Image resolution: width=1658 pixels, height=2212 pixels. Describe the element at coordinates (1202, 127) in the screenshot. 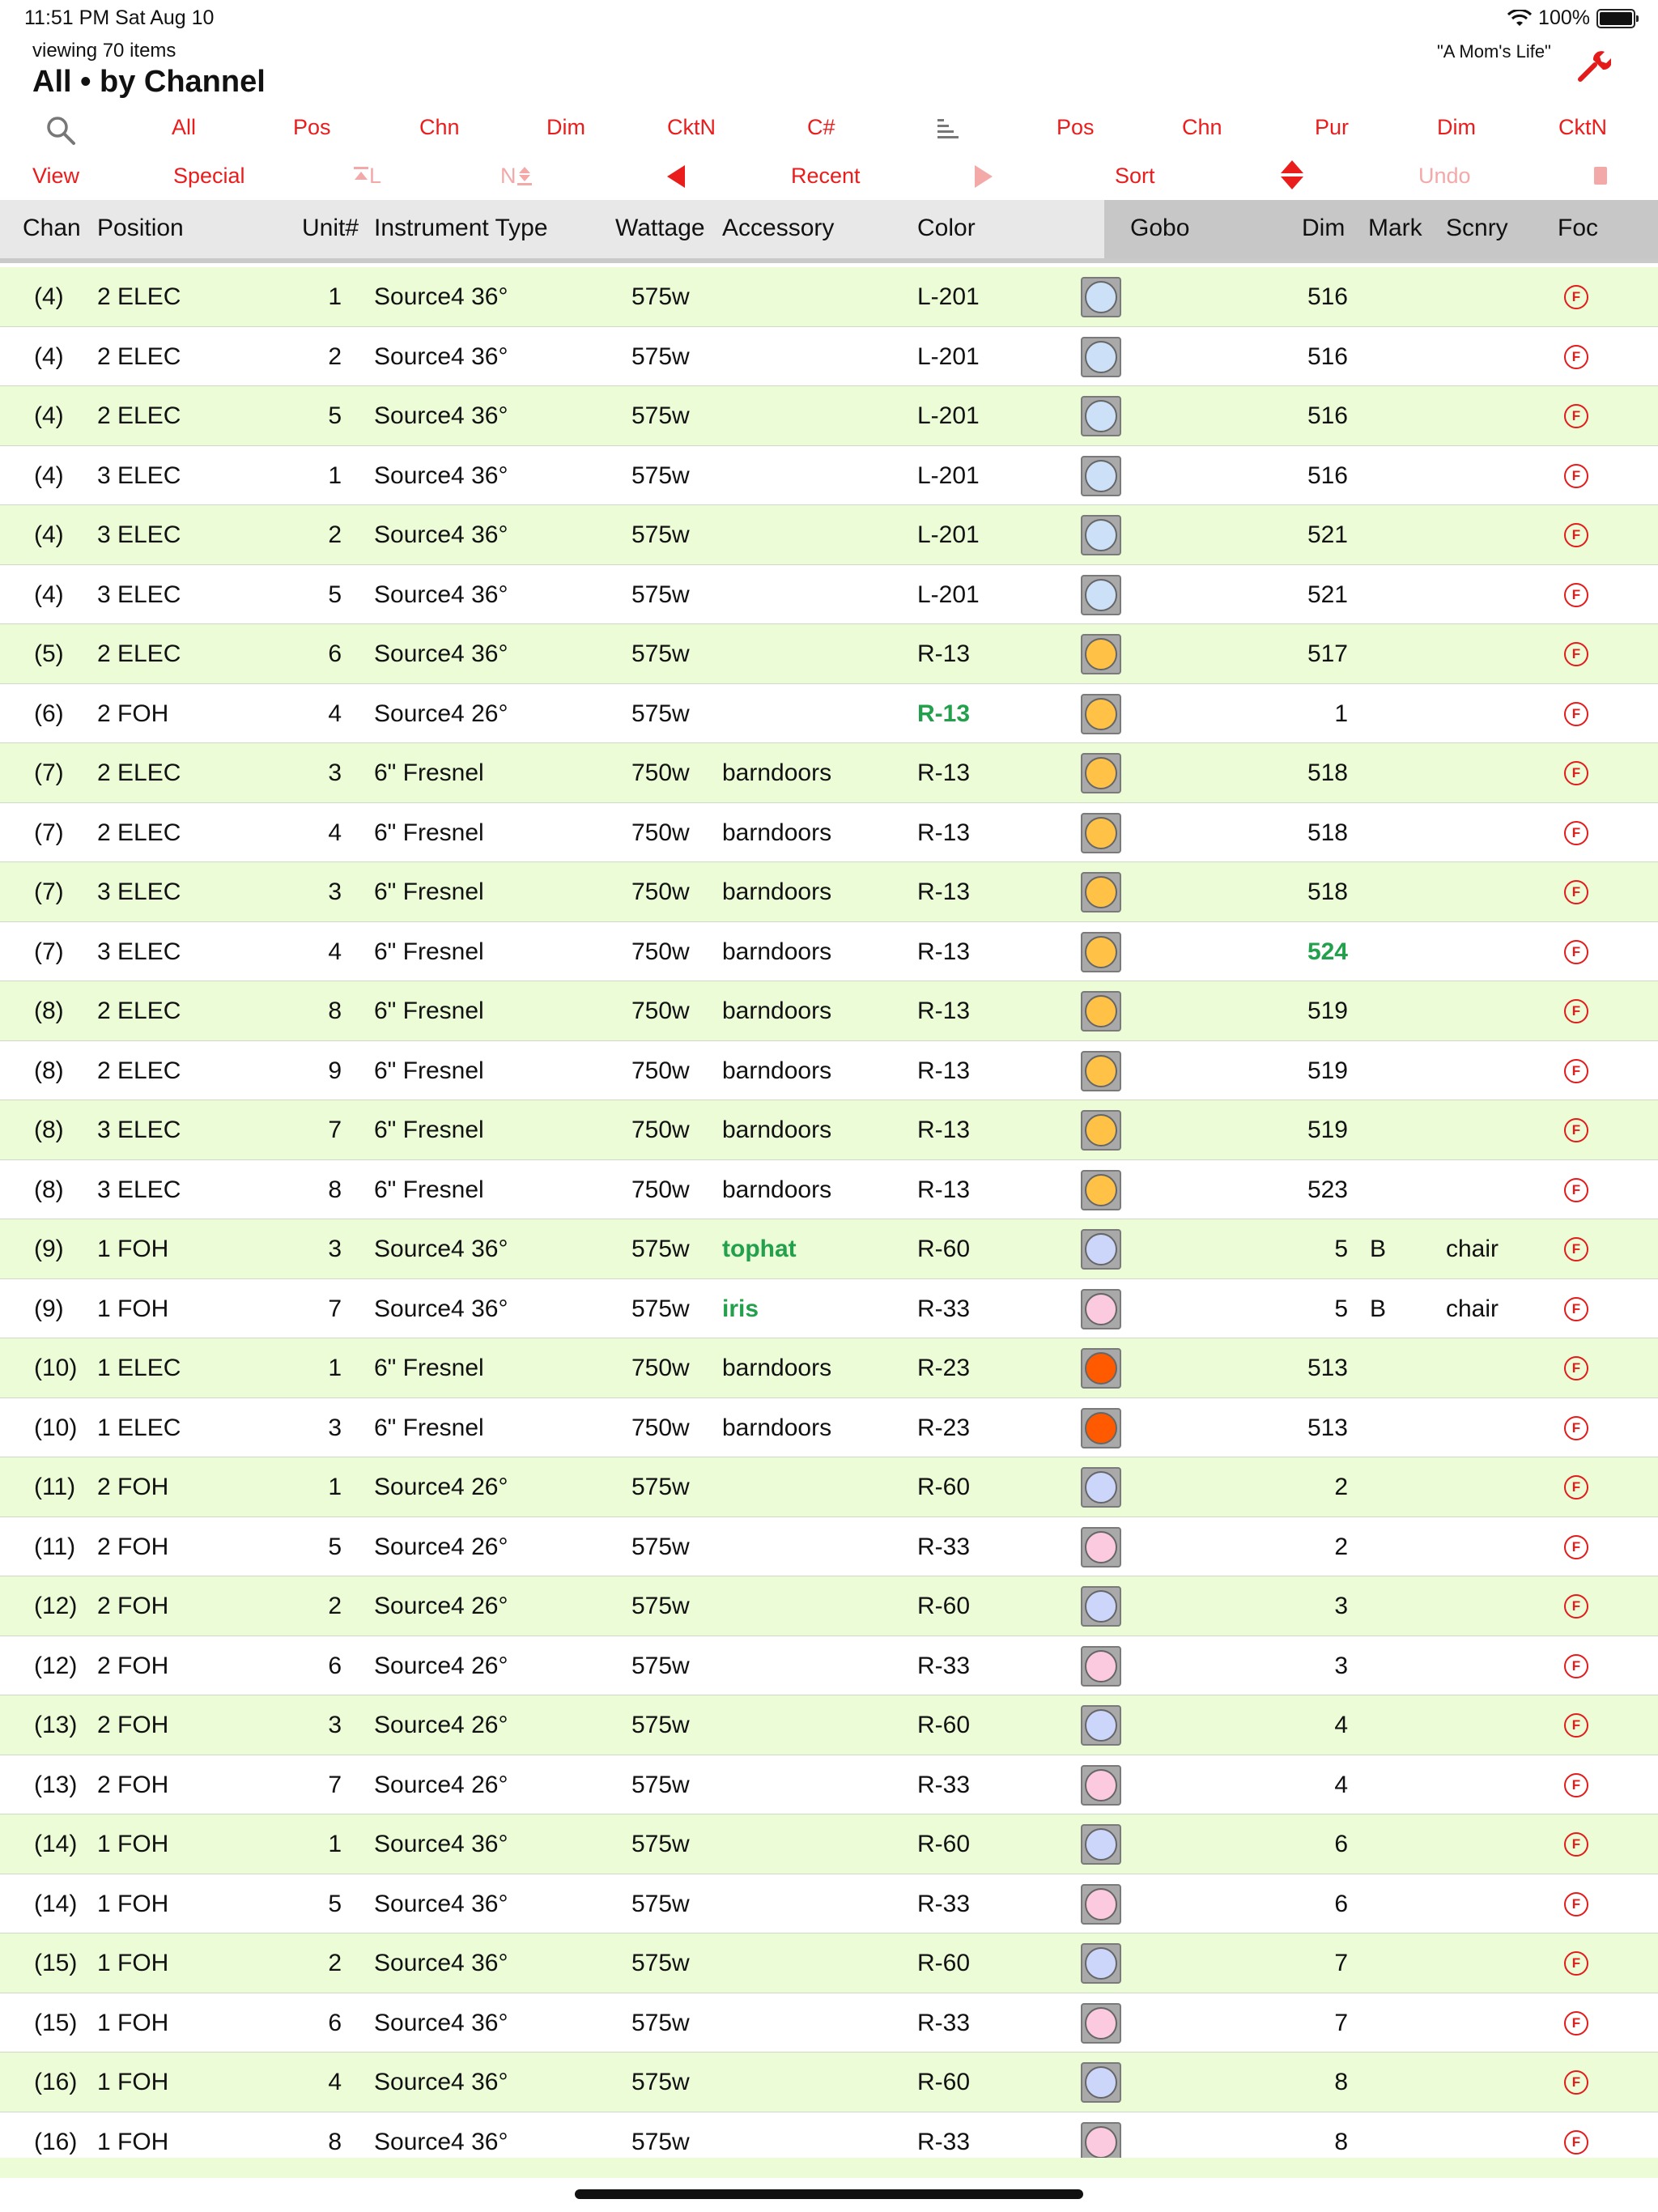

I see `sort-chn-button: Chn` at that location.